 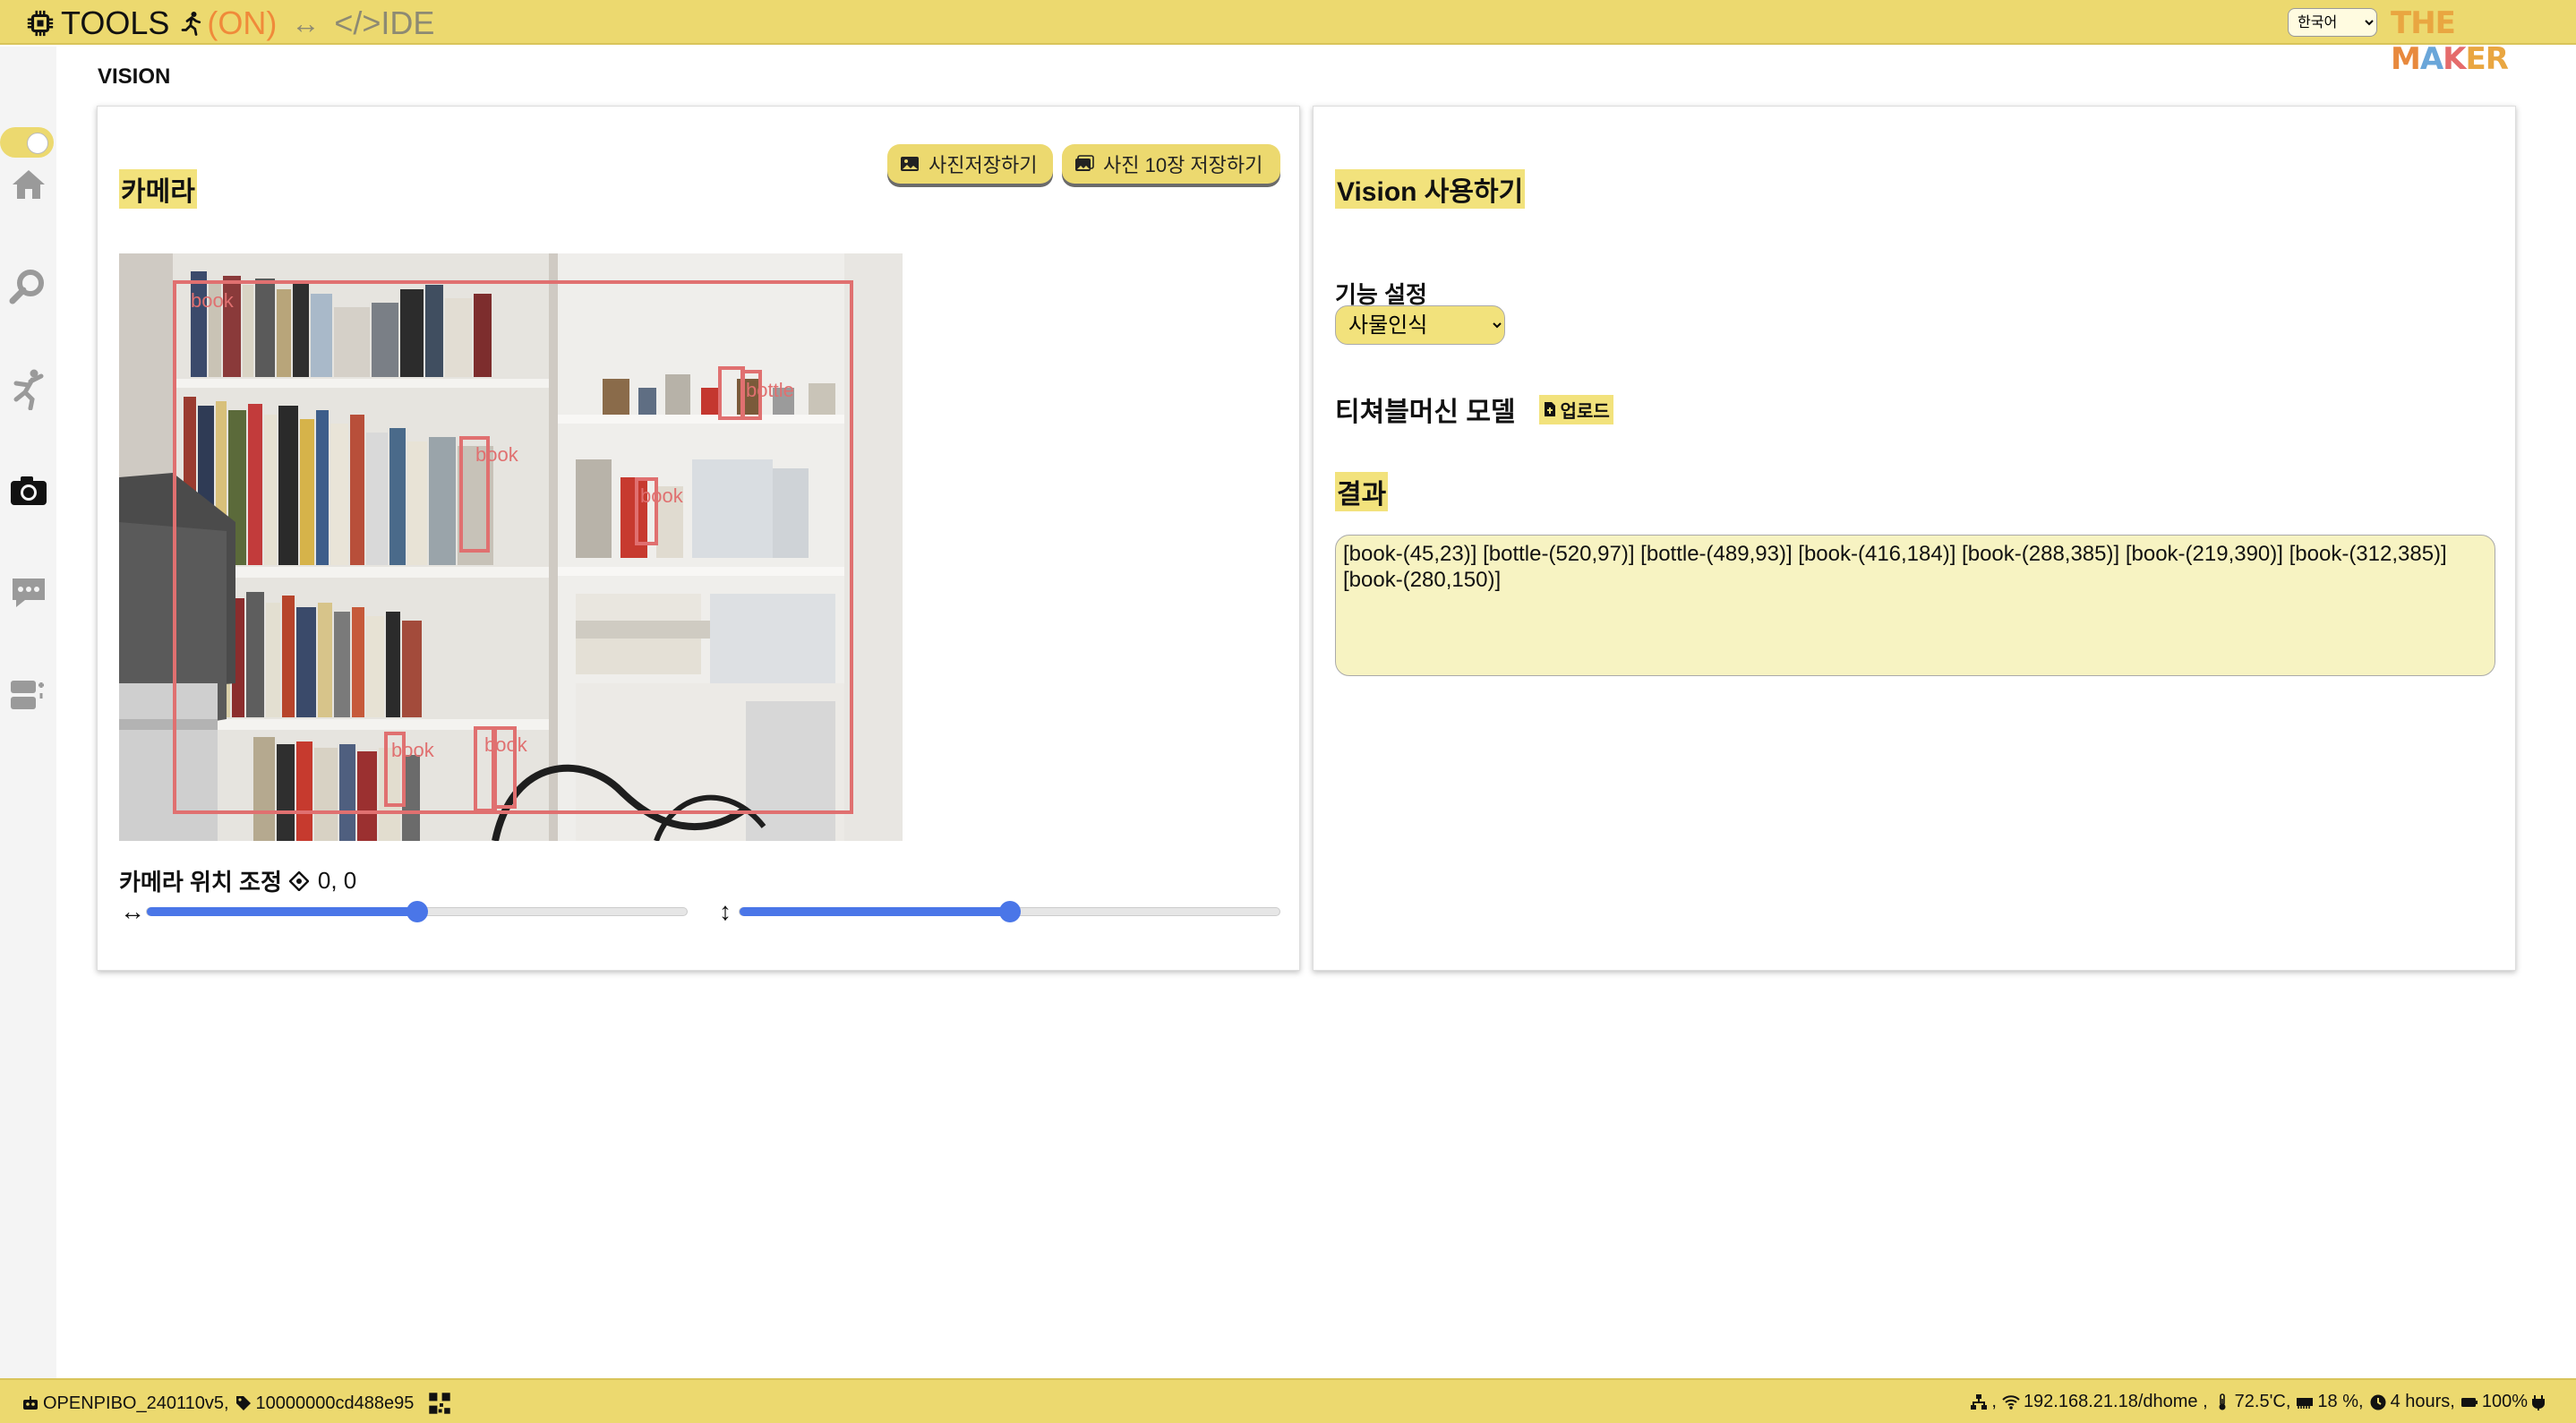 What do you see at coordinates (1288, 38) in the screenshot?
I see `top-bar: TOOLS (ON) ↔ </>IDE 한국어 THE MAKER` at bounding box center [1288, 38].